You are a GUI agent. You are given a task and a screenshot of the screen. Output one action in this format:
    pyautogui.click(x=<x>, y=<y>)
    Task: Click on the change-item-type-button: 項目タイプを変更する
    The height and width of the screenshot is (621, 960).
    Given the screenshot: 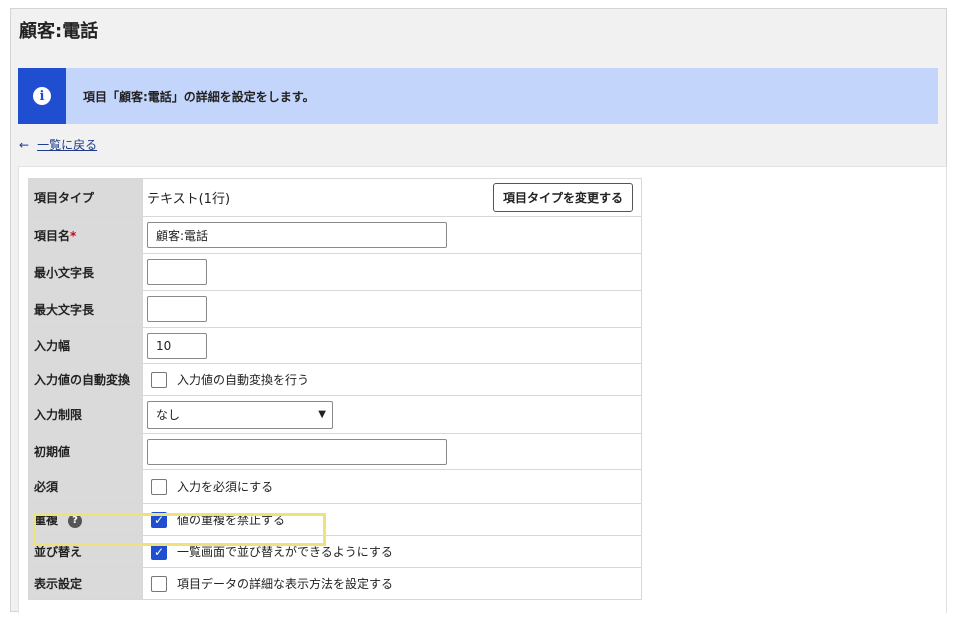 What is the action you would take?
    pyautogui.click(x=562, y=197)
    